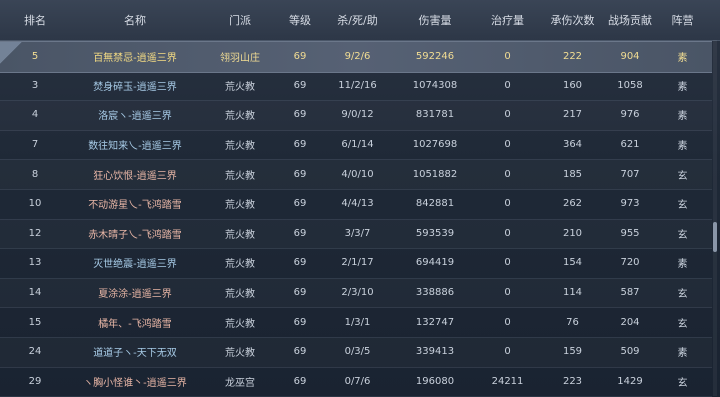 The width and height of the screenshot is (720, 397). I want to click on cell-kda: 2/3/10, so click(357, 293).